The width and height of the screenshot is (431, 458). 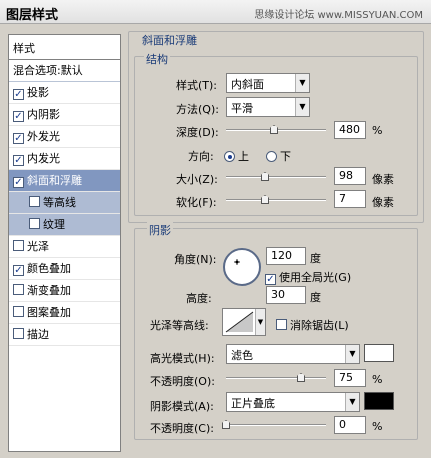 What do you see at coordinates (169, 40) in the screenshot?
I see `bevel-emboss-title: 斜面和浮雕` at bounding box center [169, 40].